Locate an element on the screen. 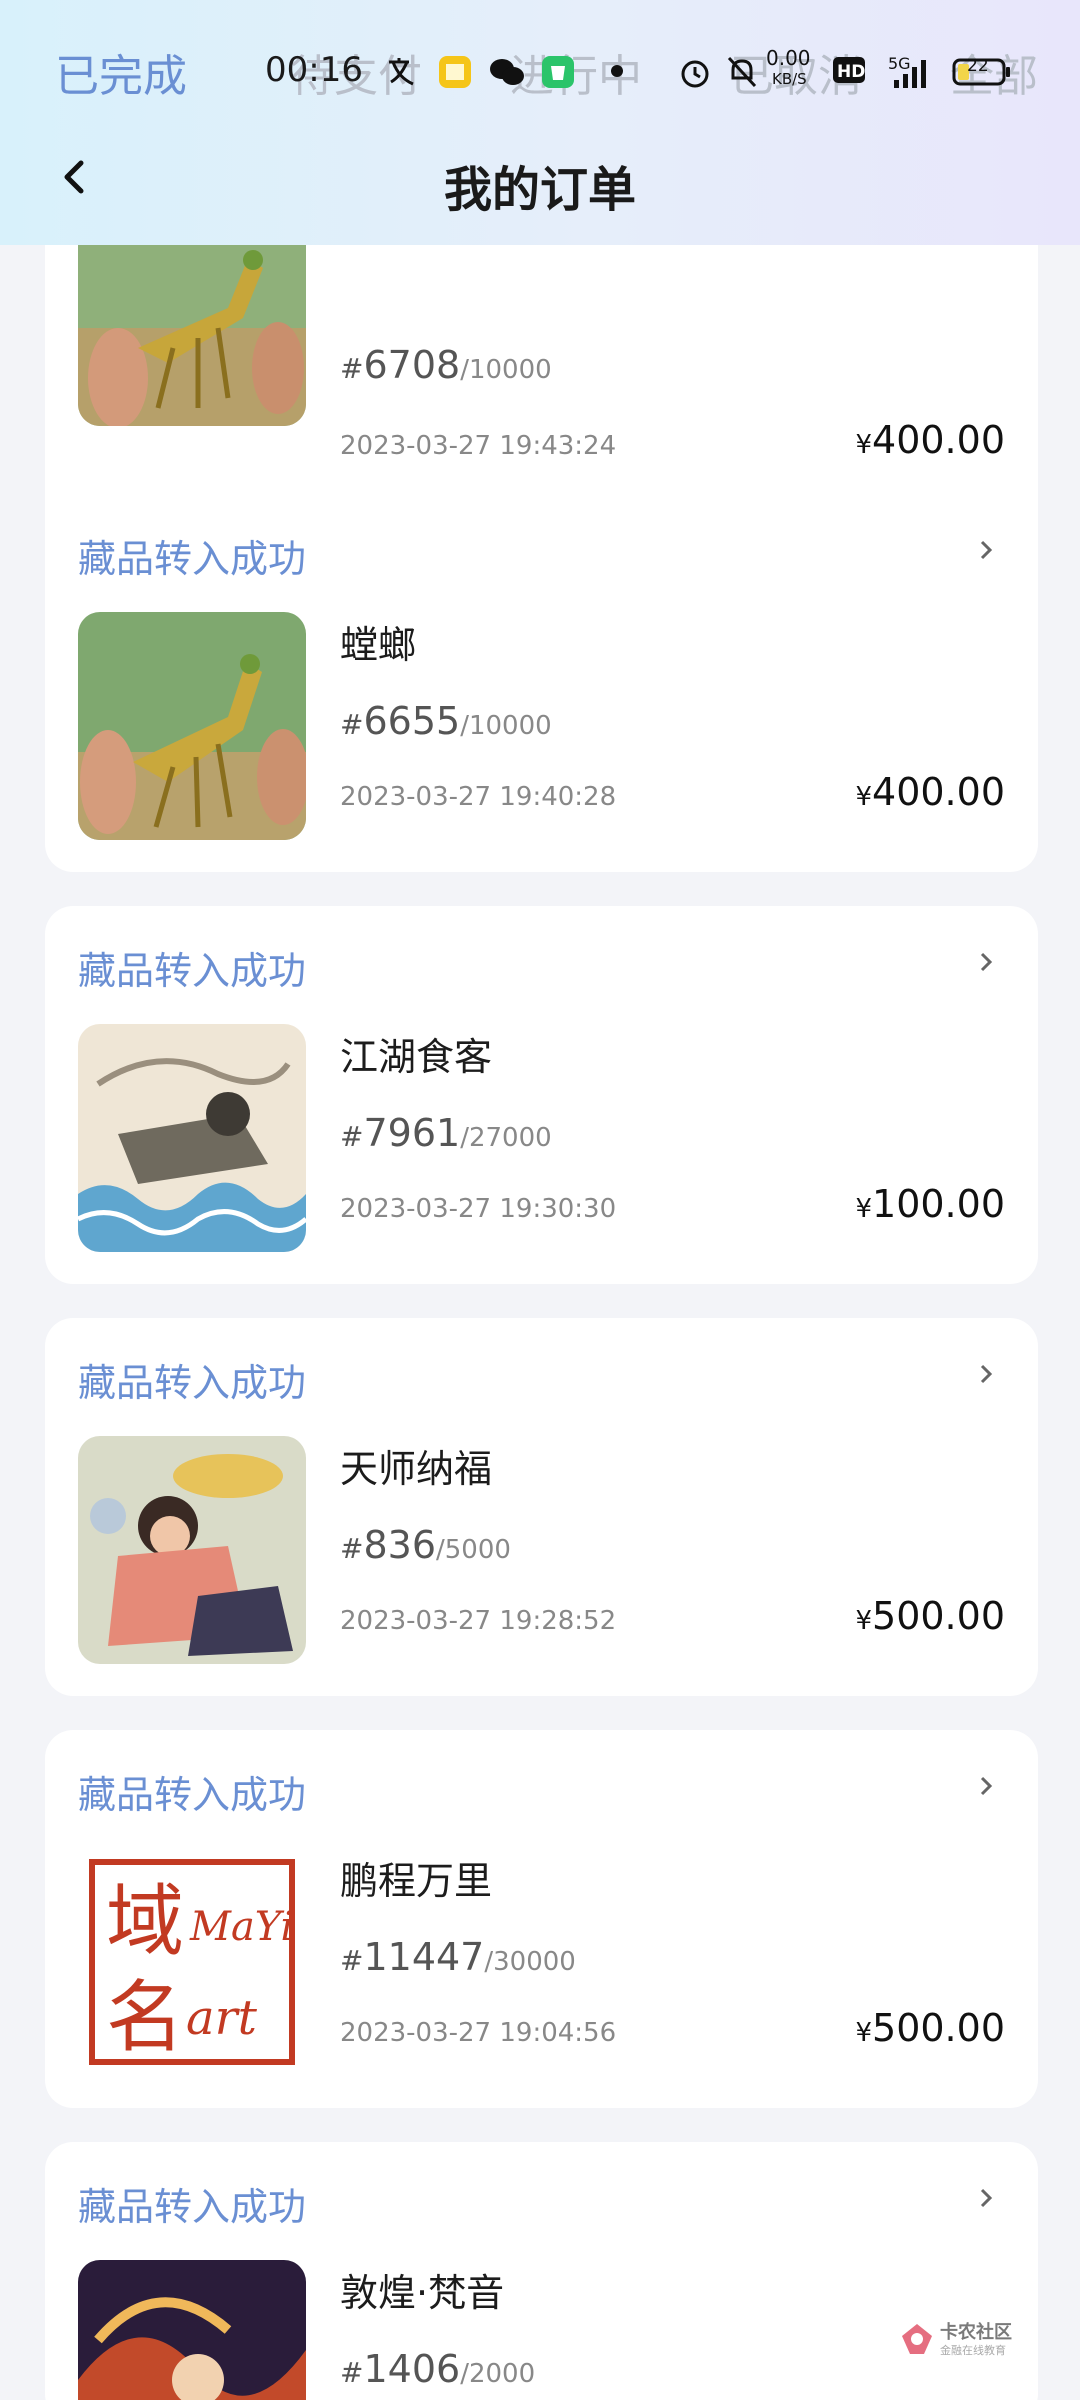 The image size is (1080, 2400). battery-level: 22 is located at coordinates (978, 66).